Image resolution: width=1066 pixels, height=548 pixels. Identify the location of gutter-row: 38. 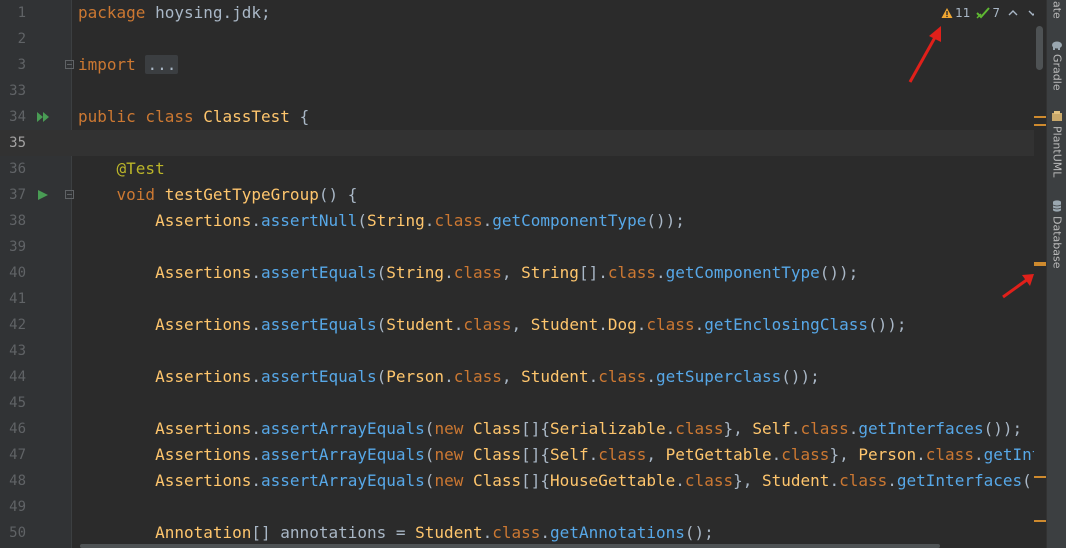
(36, 221).